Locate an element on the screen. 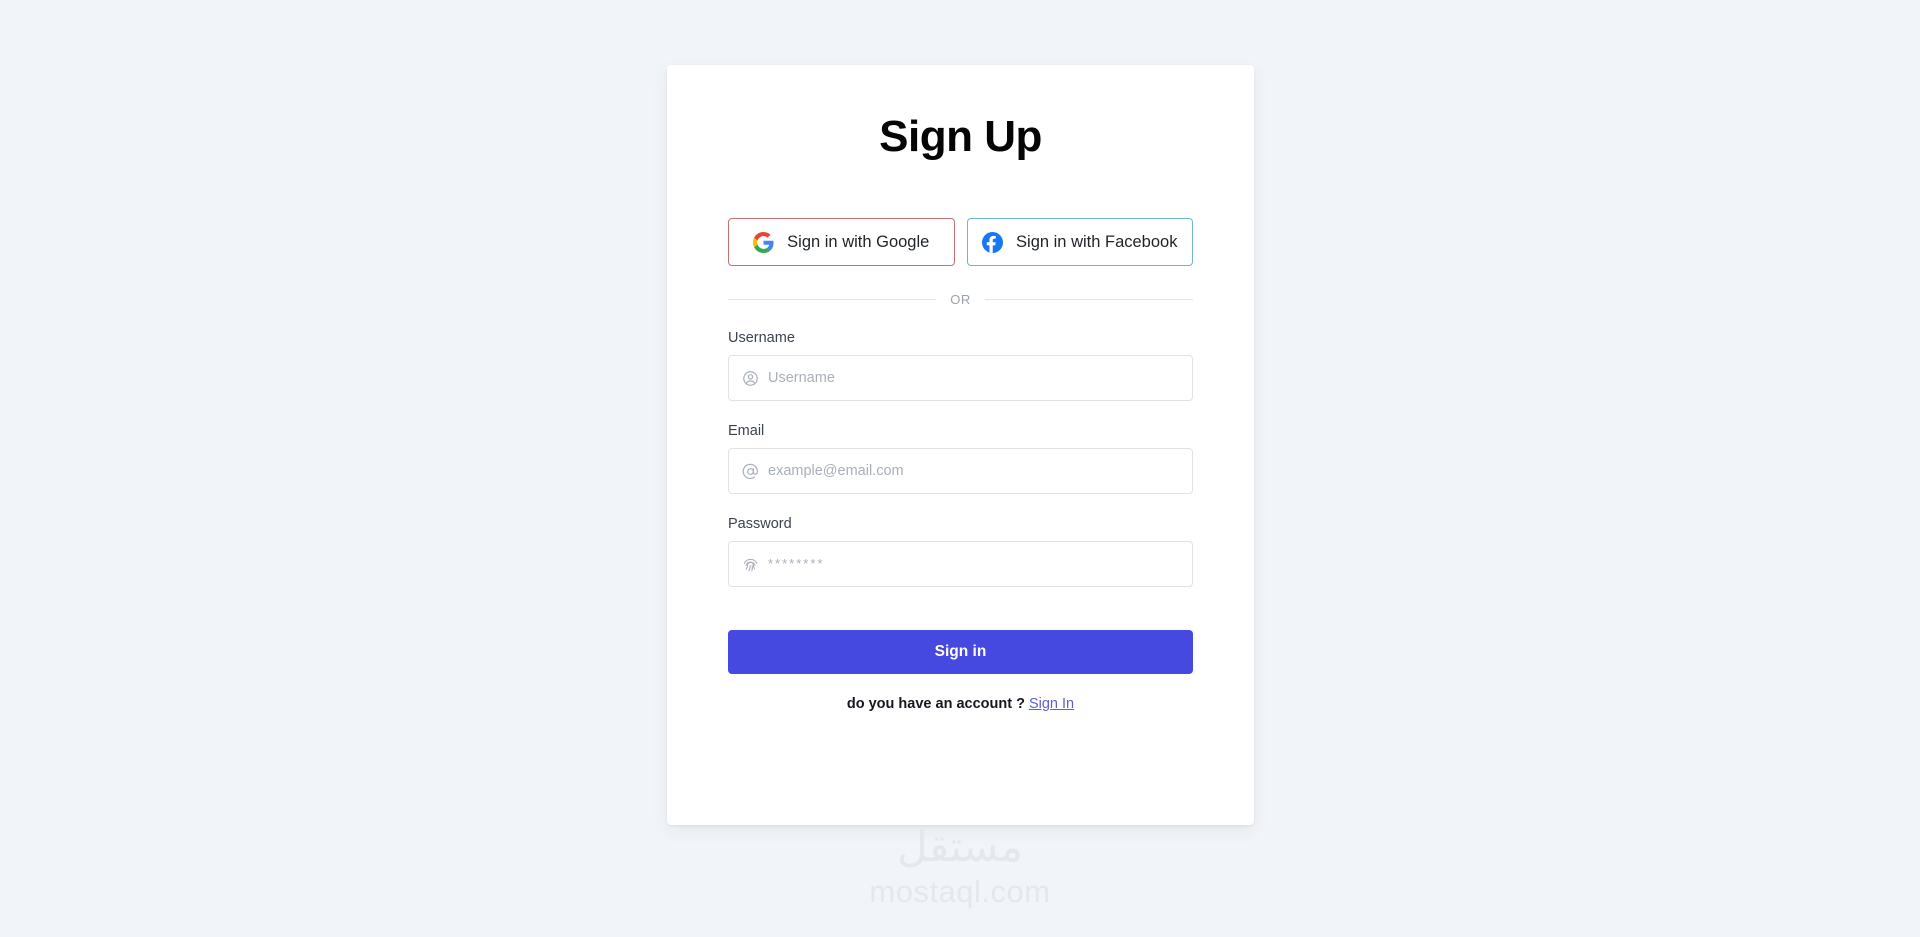 The image size is (1920, 937). facebook-icon is located at coordinates (993, 242).